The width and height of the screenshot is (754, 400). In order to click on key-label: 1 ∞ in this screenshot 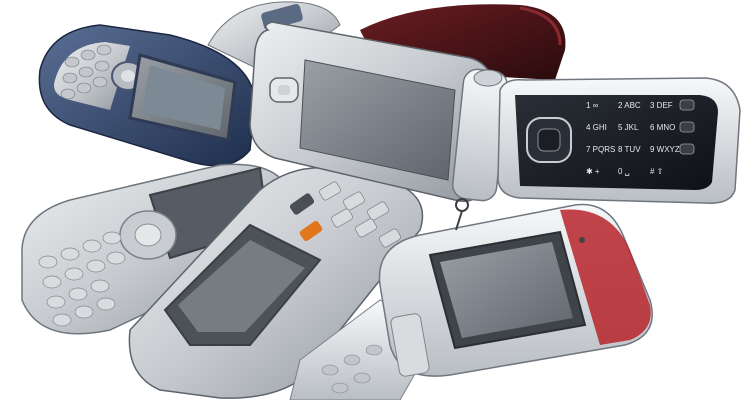, I will do `click(592, 105)`.